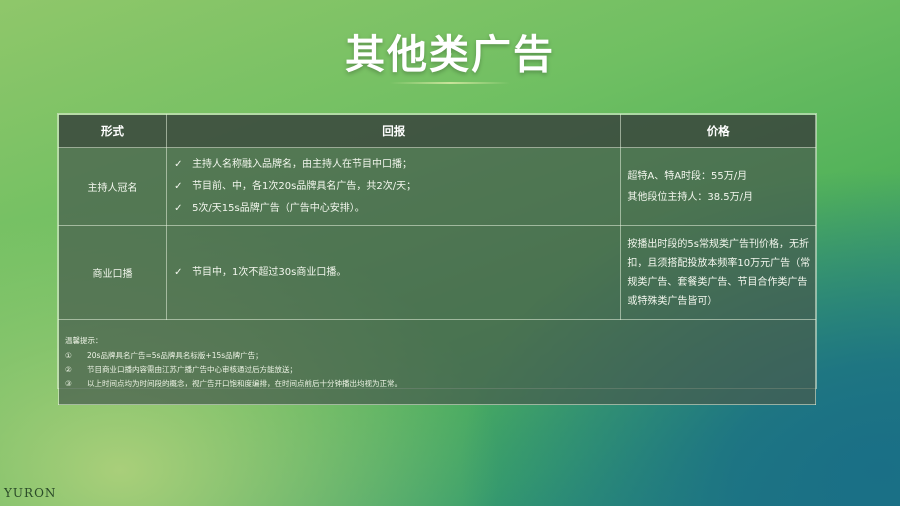  What do you see at coordinates (84, 340) in the screenshot?
I see `notes-title: 温馨提示：` at bounding box center [84, 340].